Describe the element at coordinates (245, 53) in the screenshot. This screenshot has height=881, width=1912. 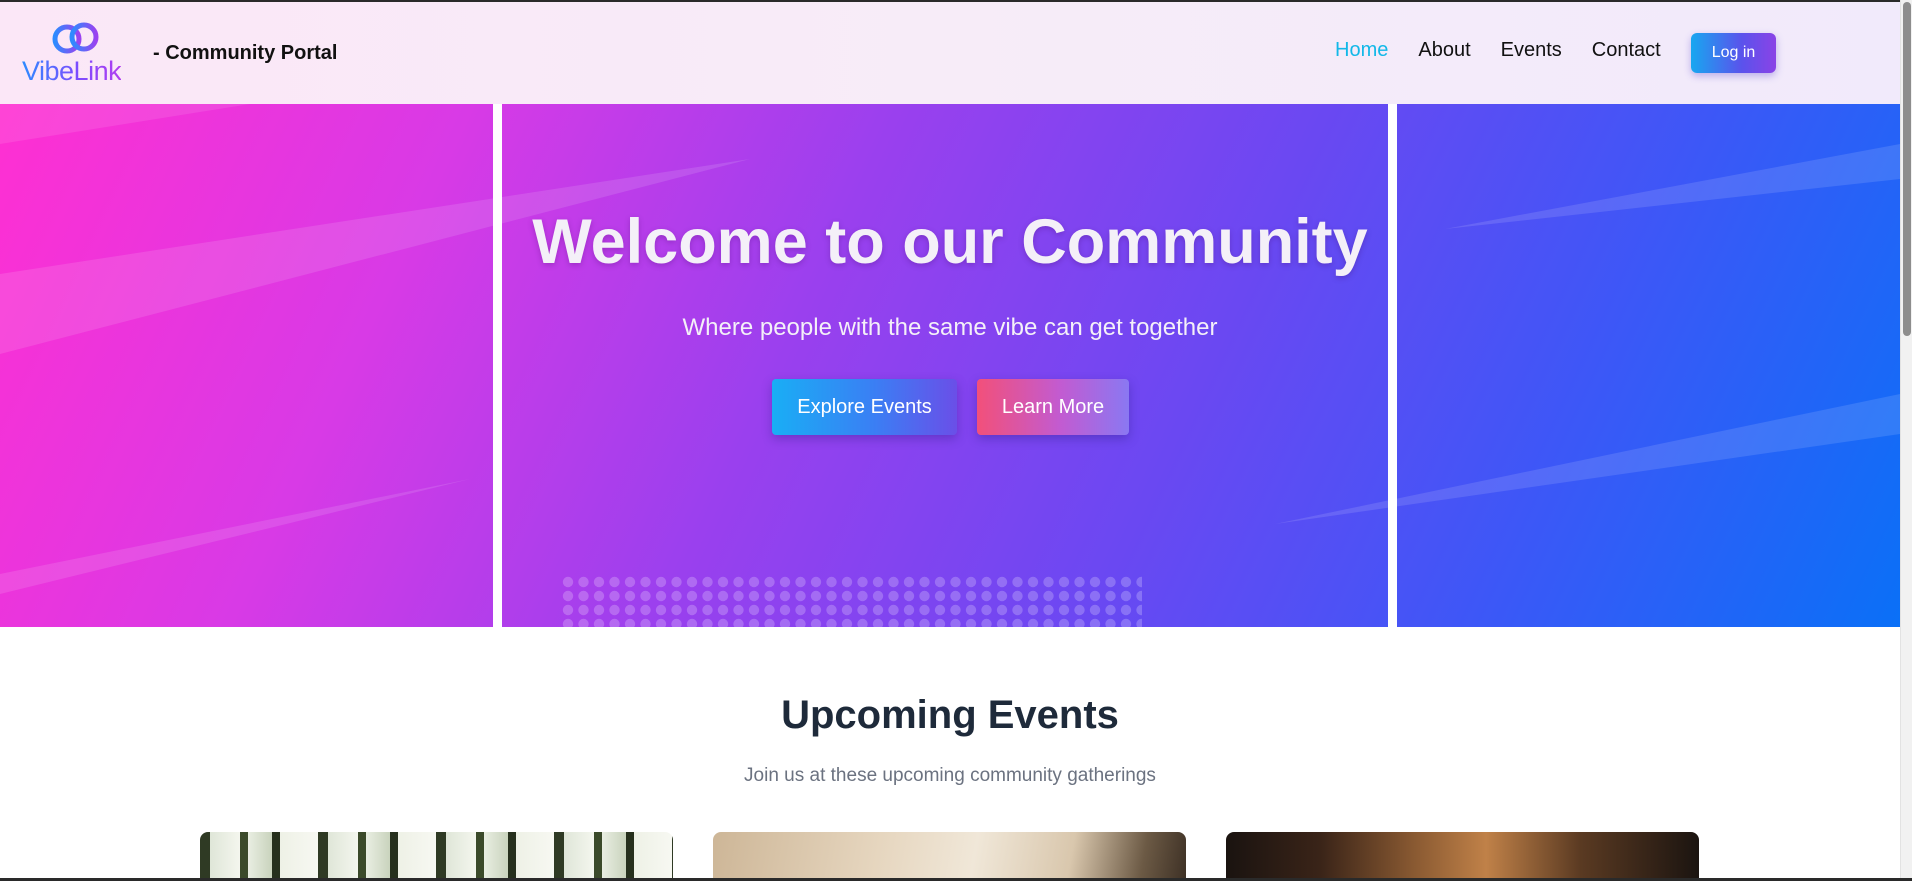
I see `portal-title: - Community Portal` at that location.